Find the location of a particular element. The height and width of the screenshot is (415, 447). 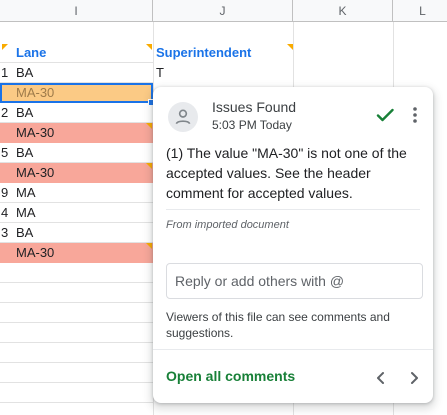

reply-input: Reply or add others with @ is located at coordinates (294, 281).